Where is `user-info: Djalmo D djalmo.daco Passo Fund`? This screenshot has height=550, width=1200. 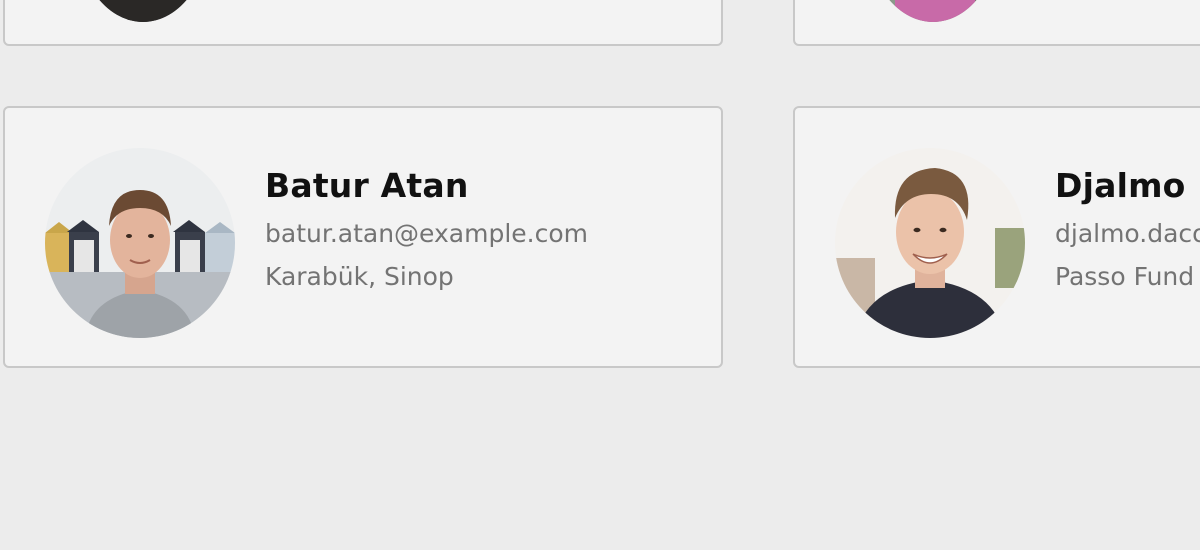
user-info: Djalmo D djalmo.daco Passo Fund is located at coordinates (1127, 228).